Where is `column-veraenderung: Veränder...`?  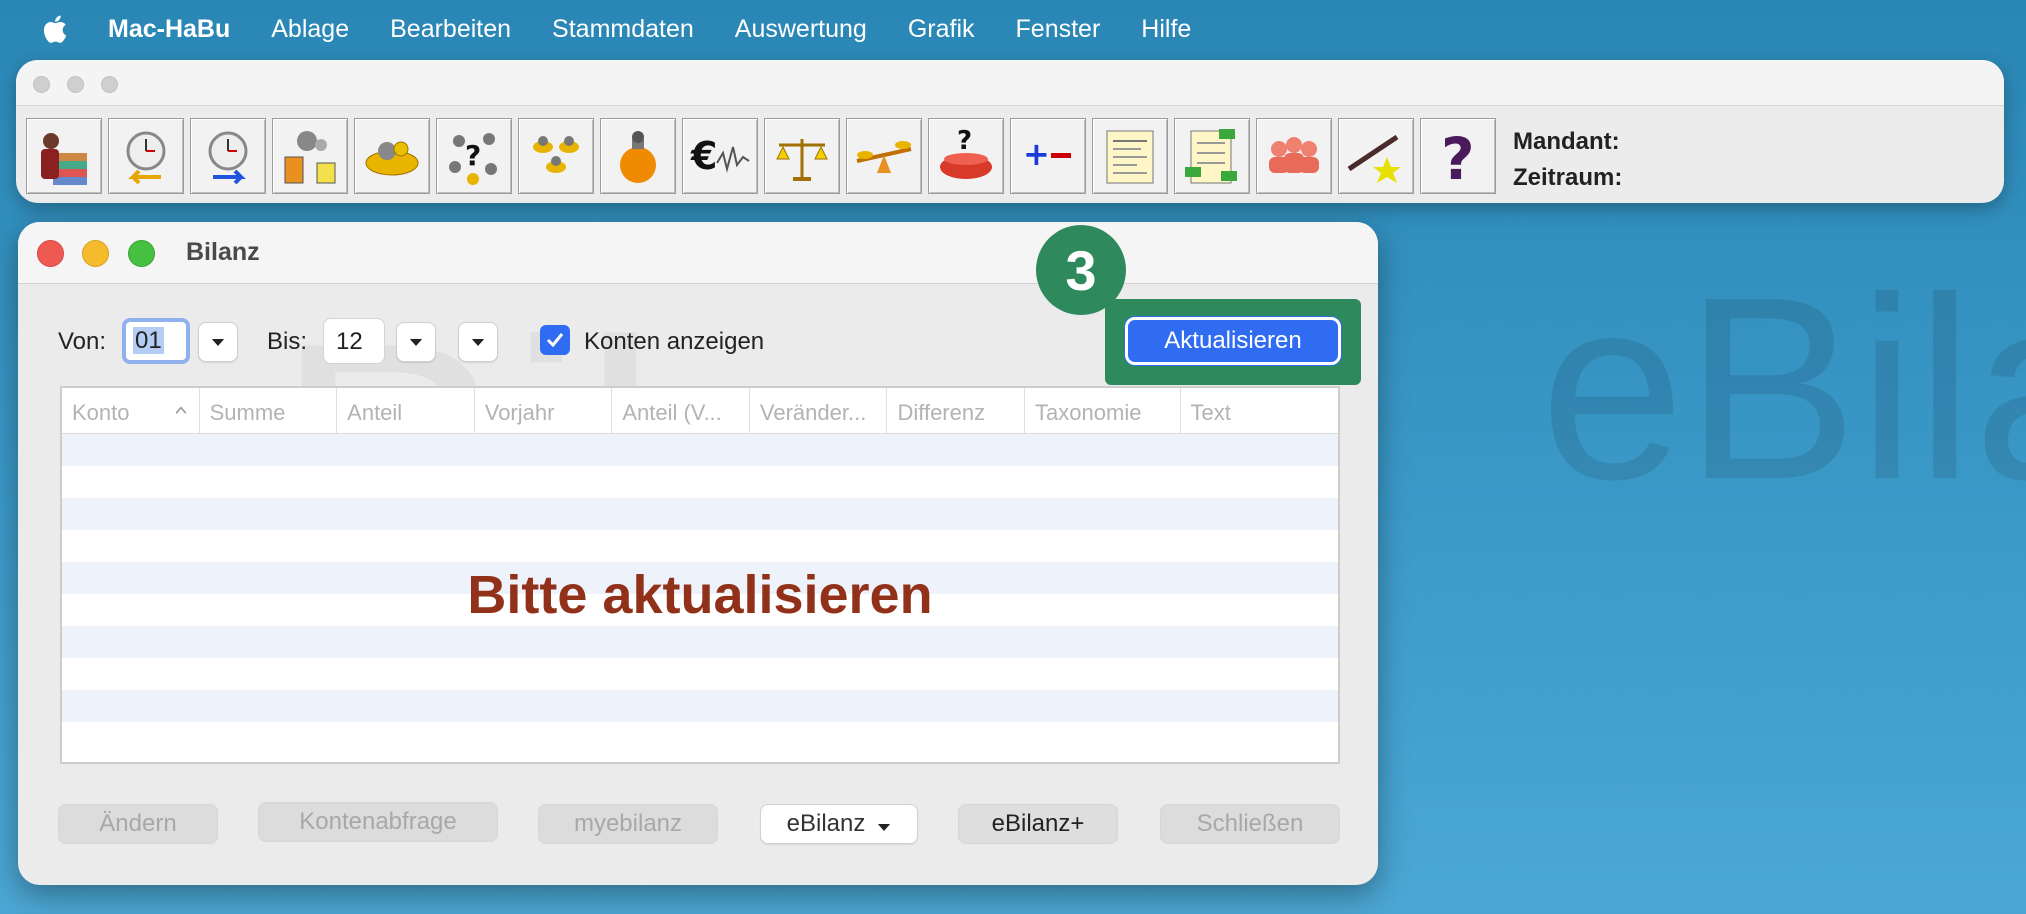
column-veraenderung: Veränder... is located at coordinates (819, 410).